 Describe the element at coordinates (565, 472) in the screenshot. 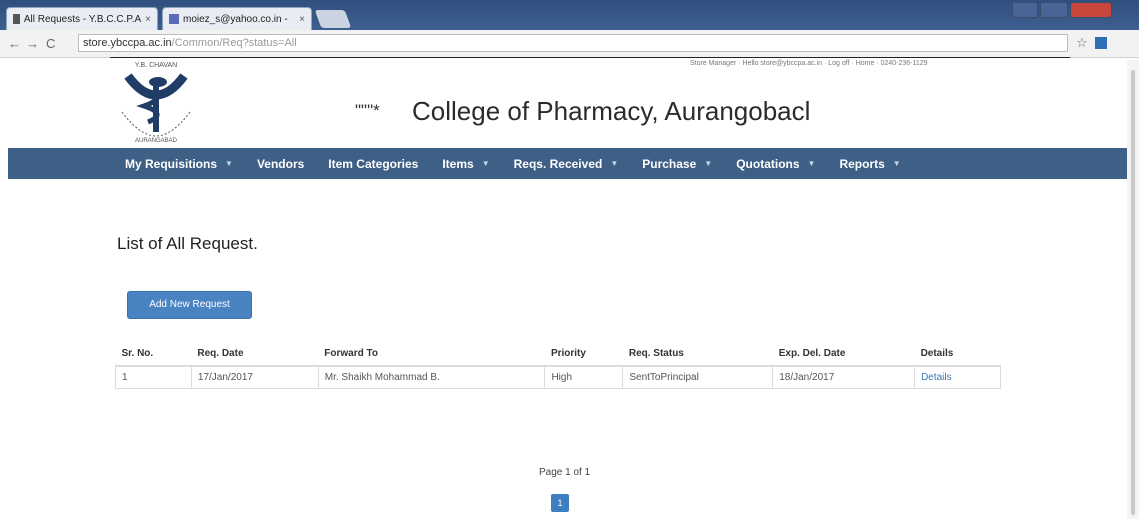

I see `pagination-info: Page 1 of 1` at that location.